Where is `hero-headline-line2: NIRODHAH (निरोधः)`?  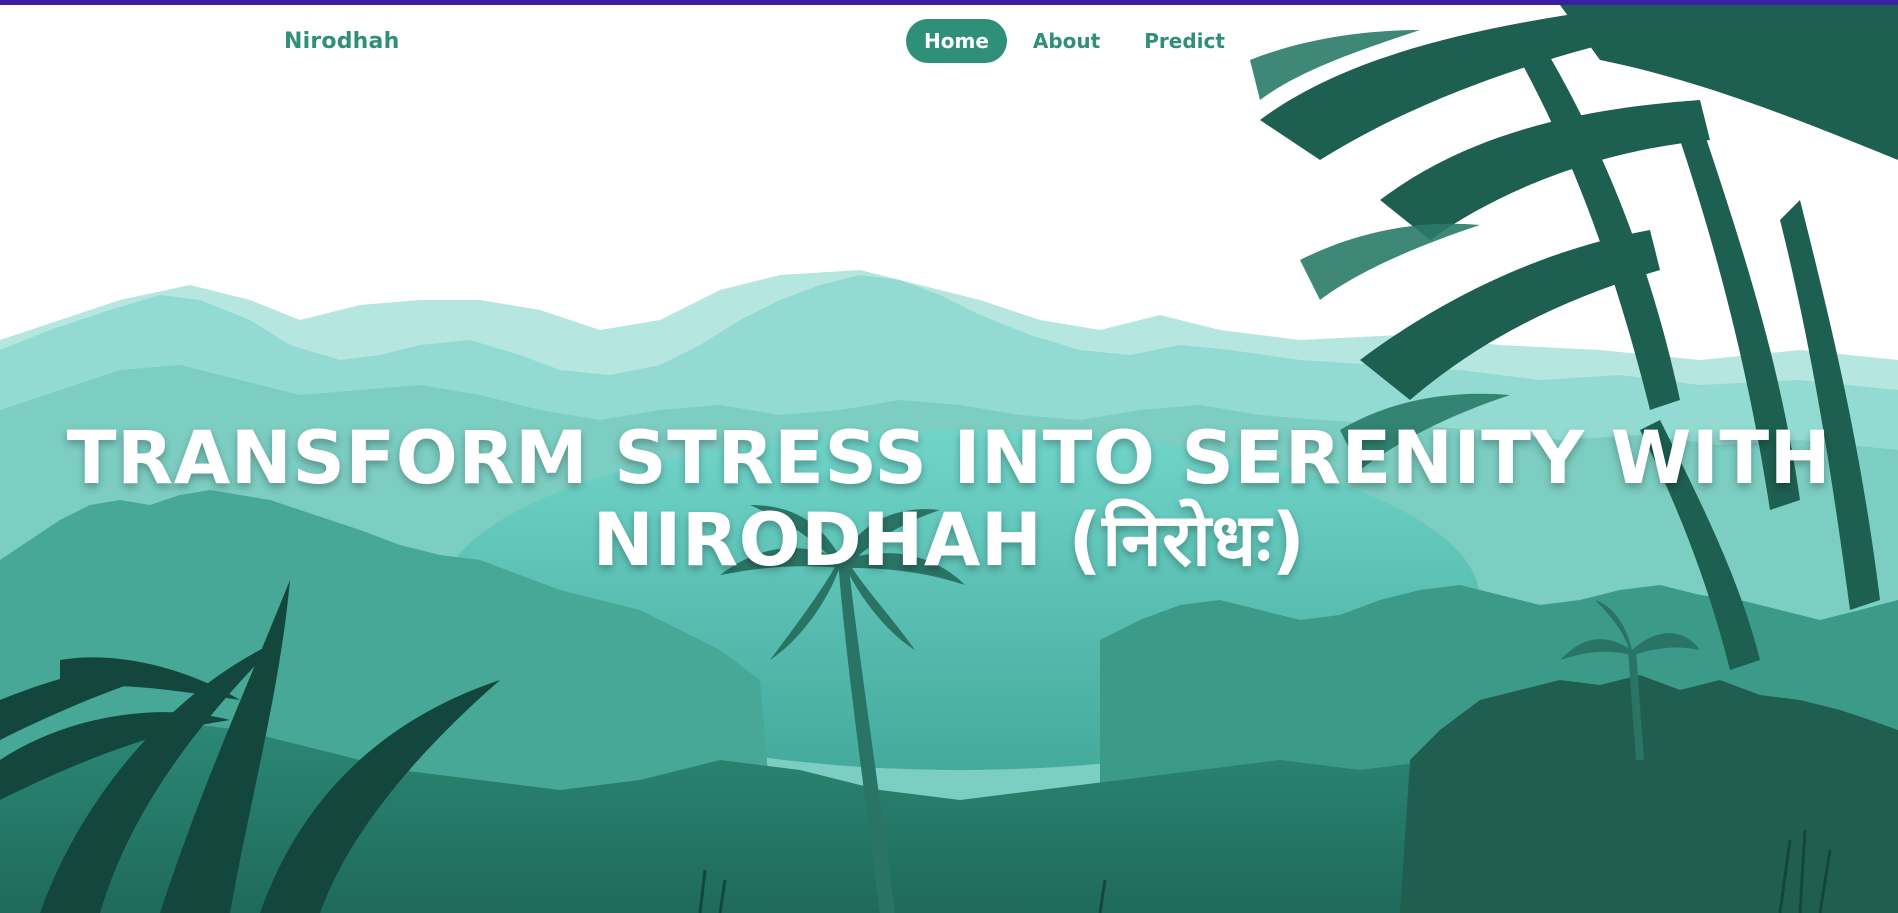 hero-headline-line2: NIRODHAH (निरोधः) is located at coordinates (949, 540).